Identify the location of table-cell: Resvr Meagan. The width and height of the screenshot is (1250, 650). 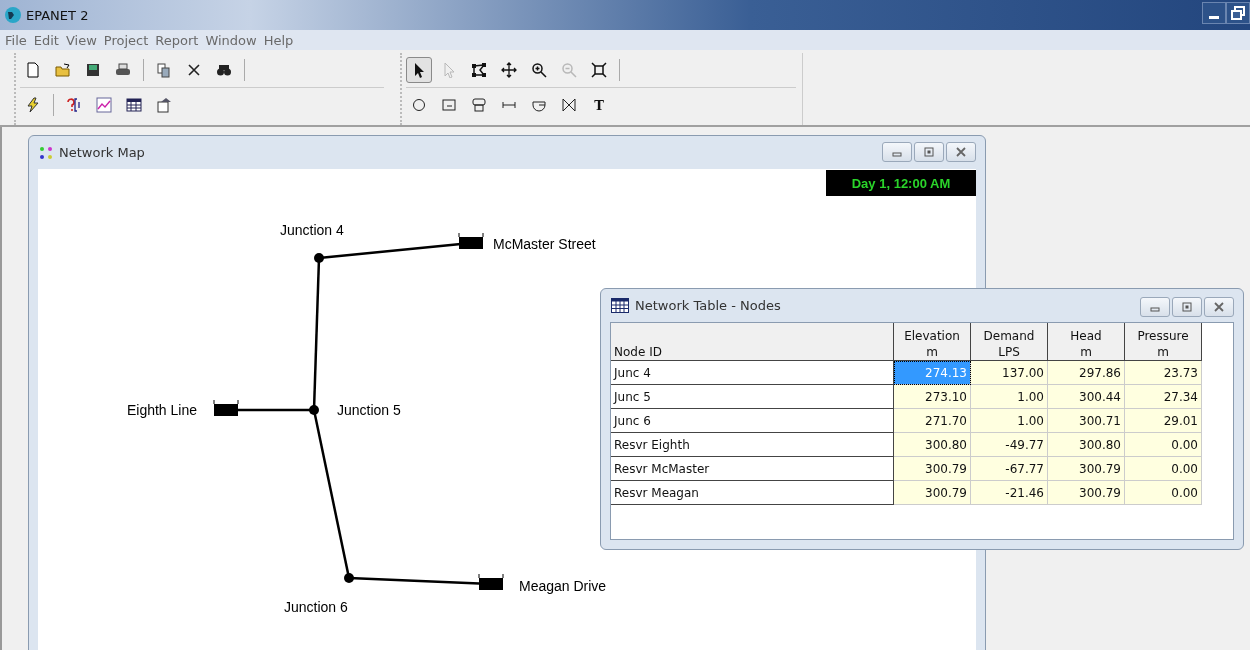
(752, 492).